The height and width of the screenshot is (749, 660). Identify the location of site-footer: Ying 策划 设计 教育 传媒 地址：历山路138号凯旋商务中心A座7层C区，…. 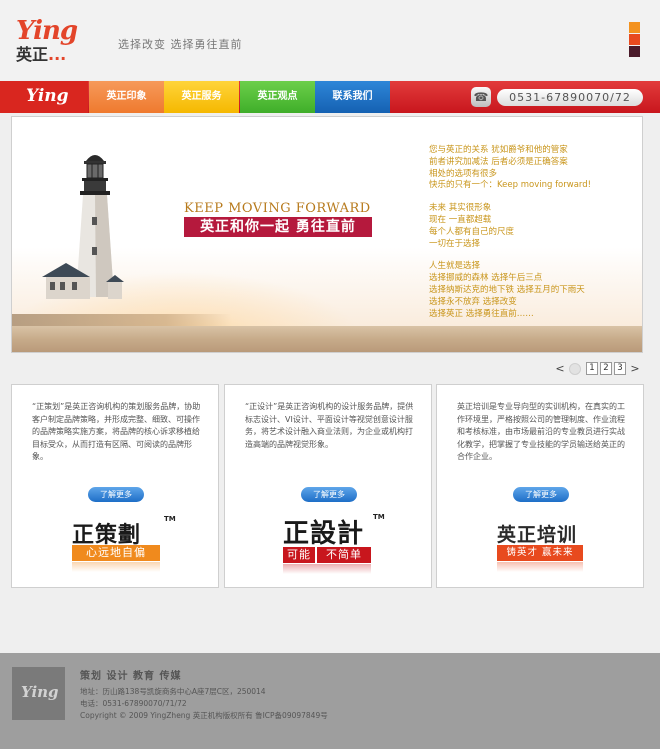
(330, 701).